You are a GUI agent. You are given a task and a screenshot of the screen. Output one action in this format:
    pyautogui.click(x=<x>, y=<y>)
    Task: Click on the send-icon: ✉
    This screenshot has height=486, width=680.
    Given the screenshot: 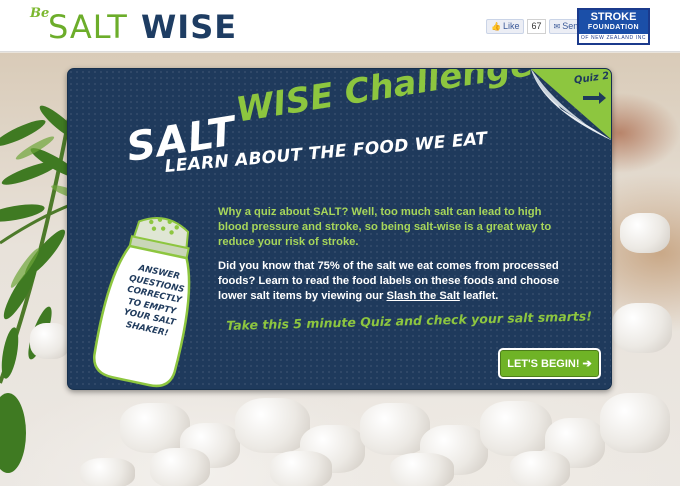 What is the action you would take?
    pyautogui.click(x=557, y=26)
    